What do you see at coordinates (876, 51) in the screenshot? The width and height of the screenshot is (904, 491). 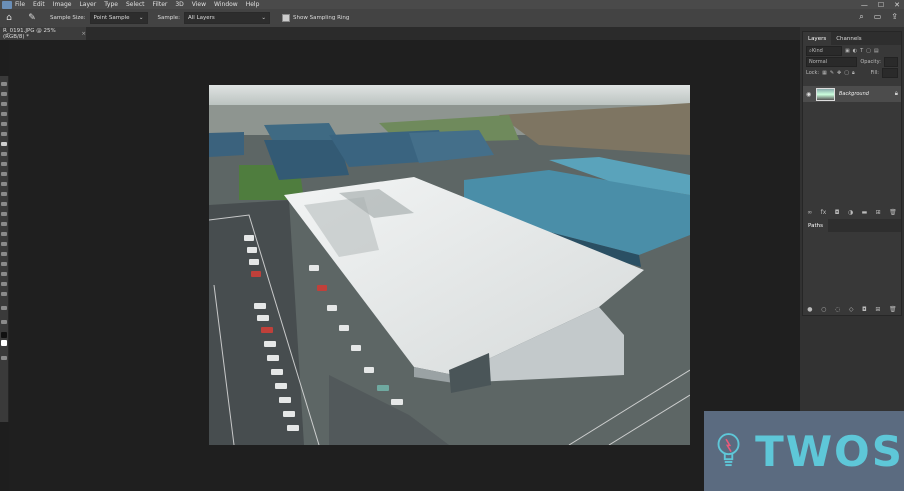 I see `filter-smart-icon: ▤` at bounding box center [876, 51].